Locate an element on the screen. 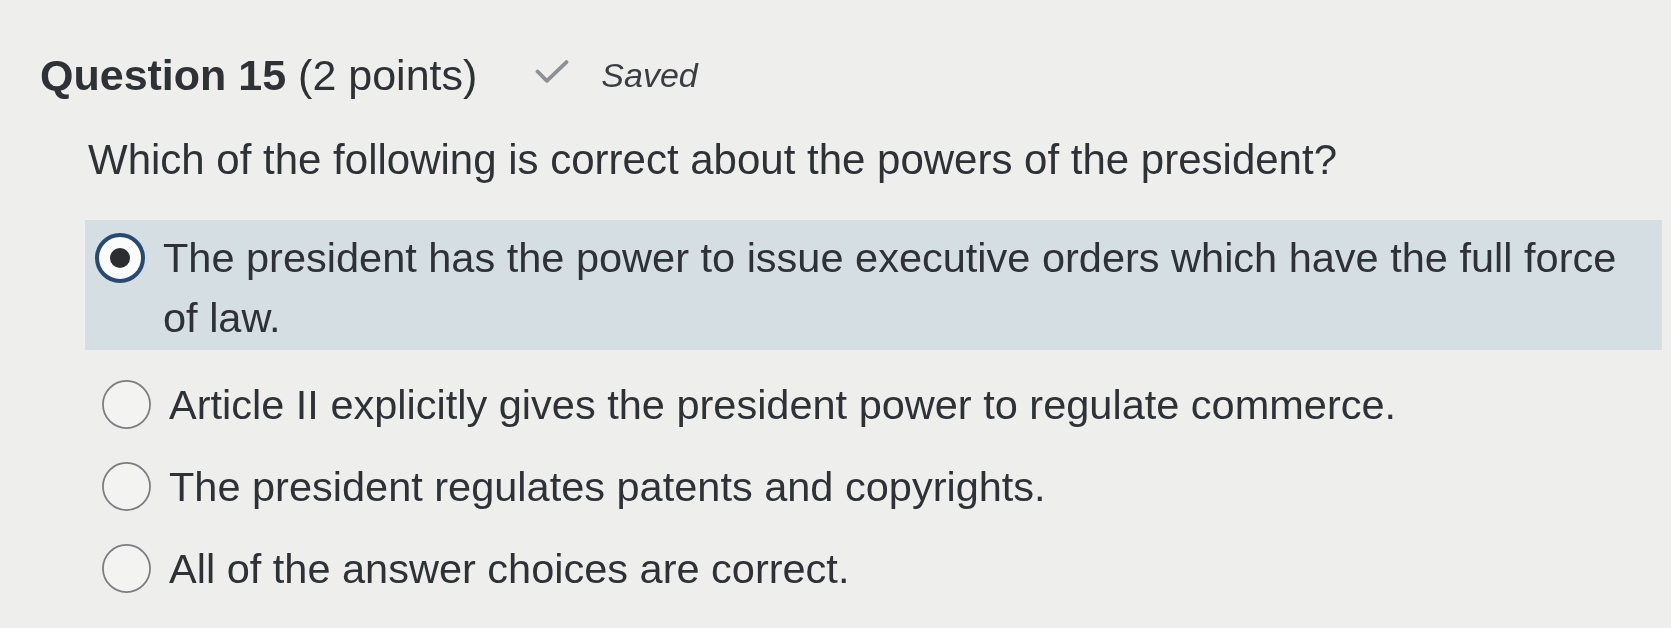 This screenshot has height=628, width=1671. answer-text: The president regulates patents and copyrights. is located at coordinates (607, 487).